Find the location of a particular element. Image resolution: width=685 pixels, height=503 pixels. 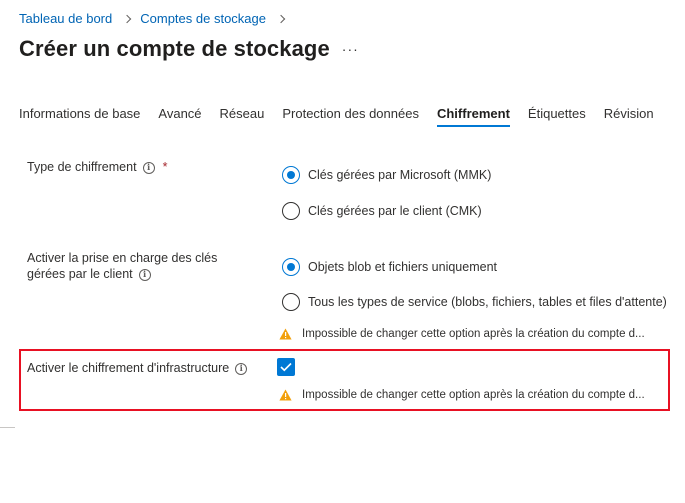

infrastructure-encryption-label: Activer le chiffrement d'infrastructure i is located at coordinates (137, 368).